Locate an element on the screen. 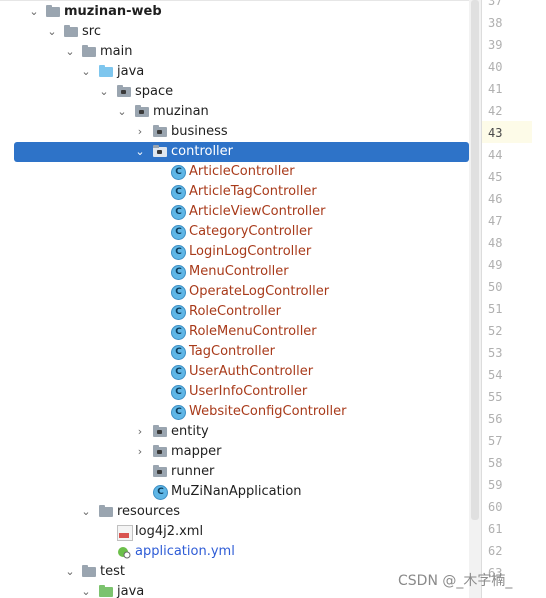  tree-node-file: application.yml is located at coordinates (235, 552).